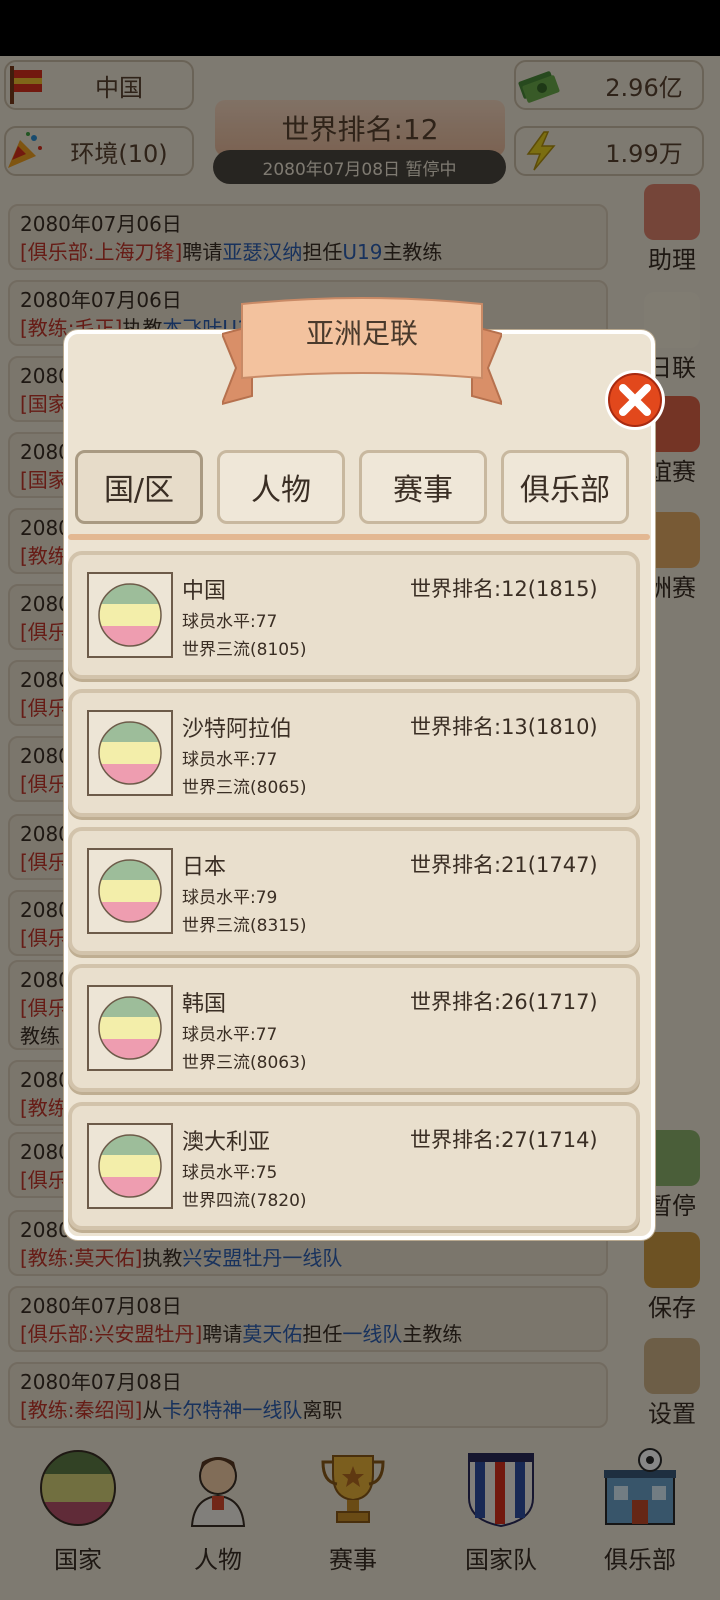 This screenshot has height=1600, width=720. Describe the element at coordinates (204, 591) in the screenshot. I see `country-name: 中国` at that location.